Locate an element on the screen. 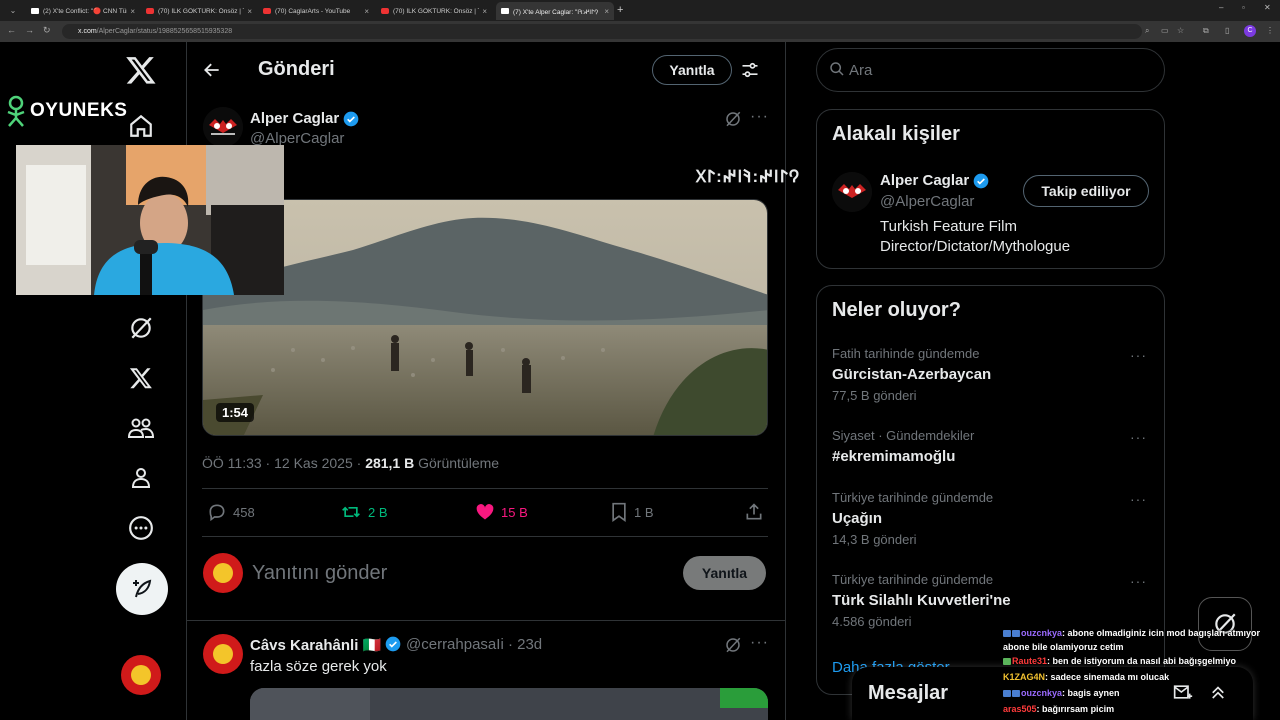 The width and height of the screenshot is (1280, 720). profile-icon is located at coordinates (141, 478).